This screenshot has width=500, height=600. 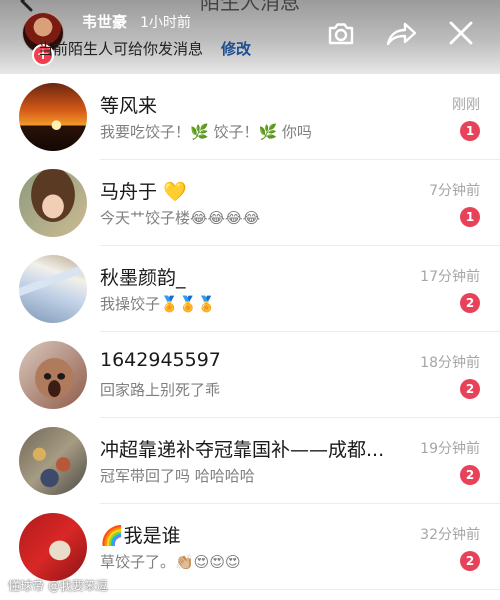 I want to click on share-icon, so click(x=400, y=34).